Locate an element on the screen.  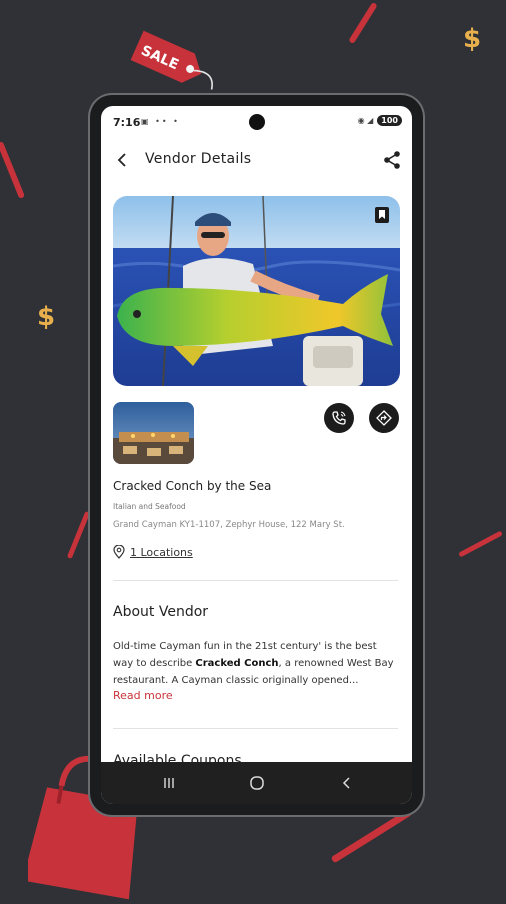
phone-icon is located at coordinates (339, 418).